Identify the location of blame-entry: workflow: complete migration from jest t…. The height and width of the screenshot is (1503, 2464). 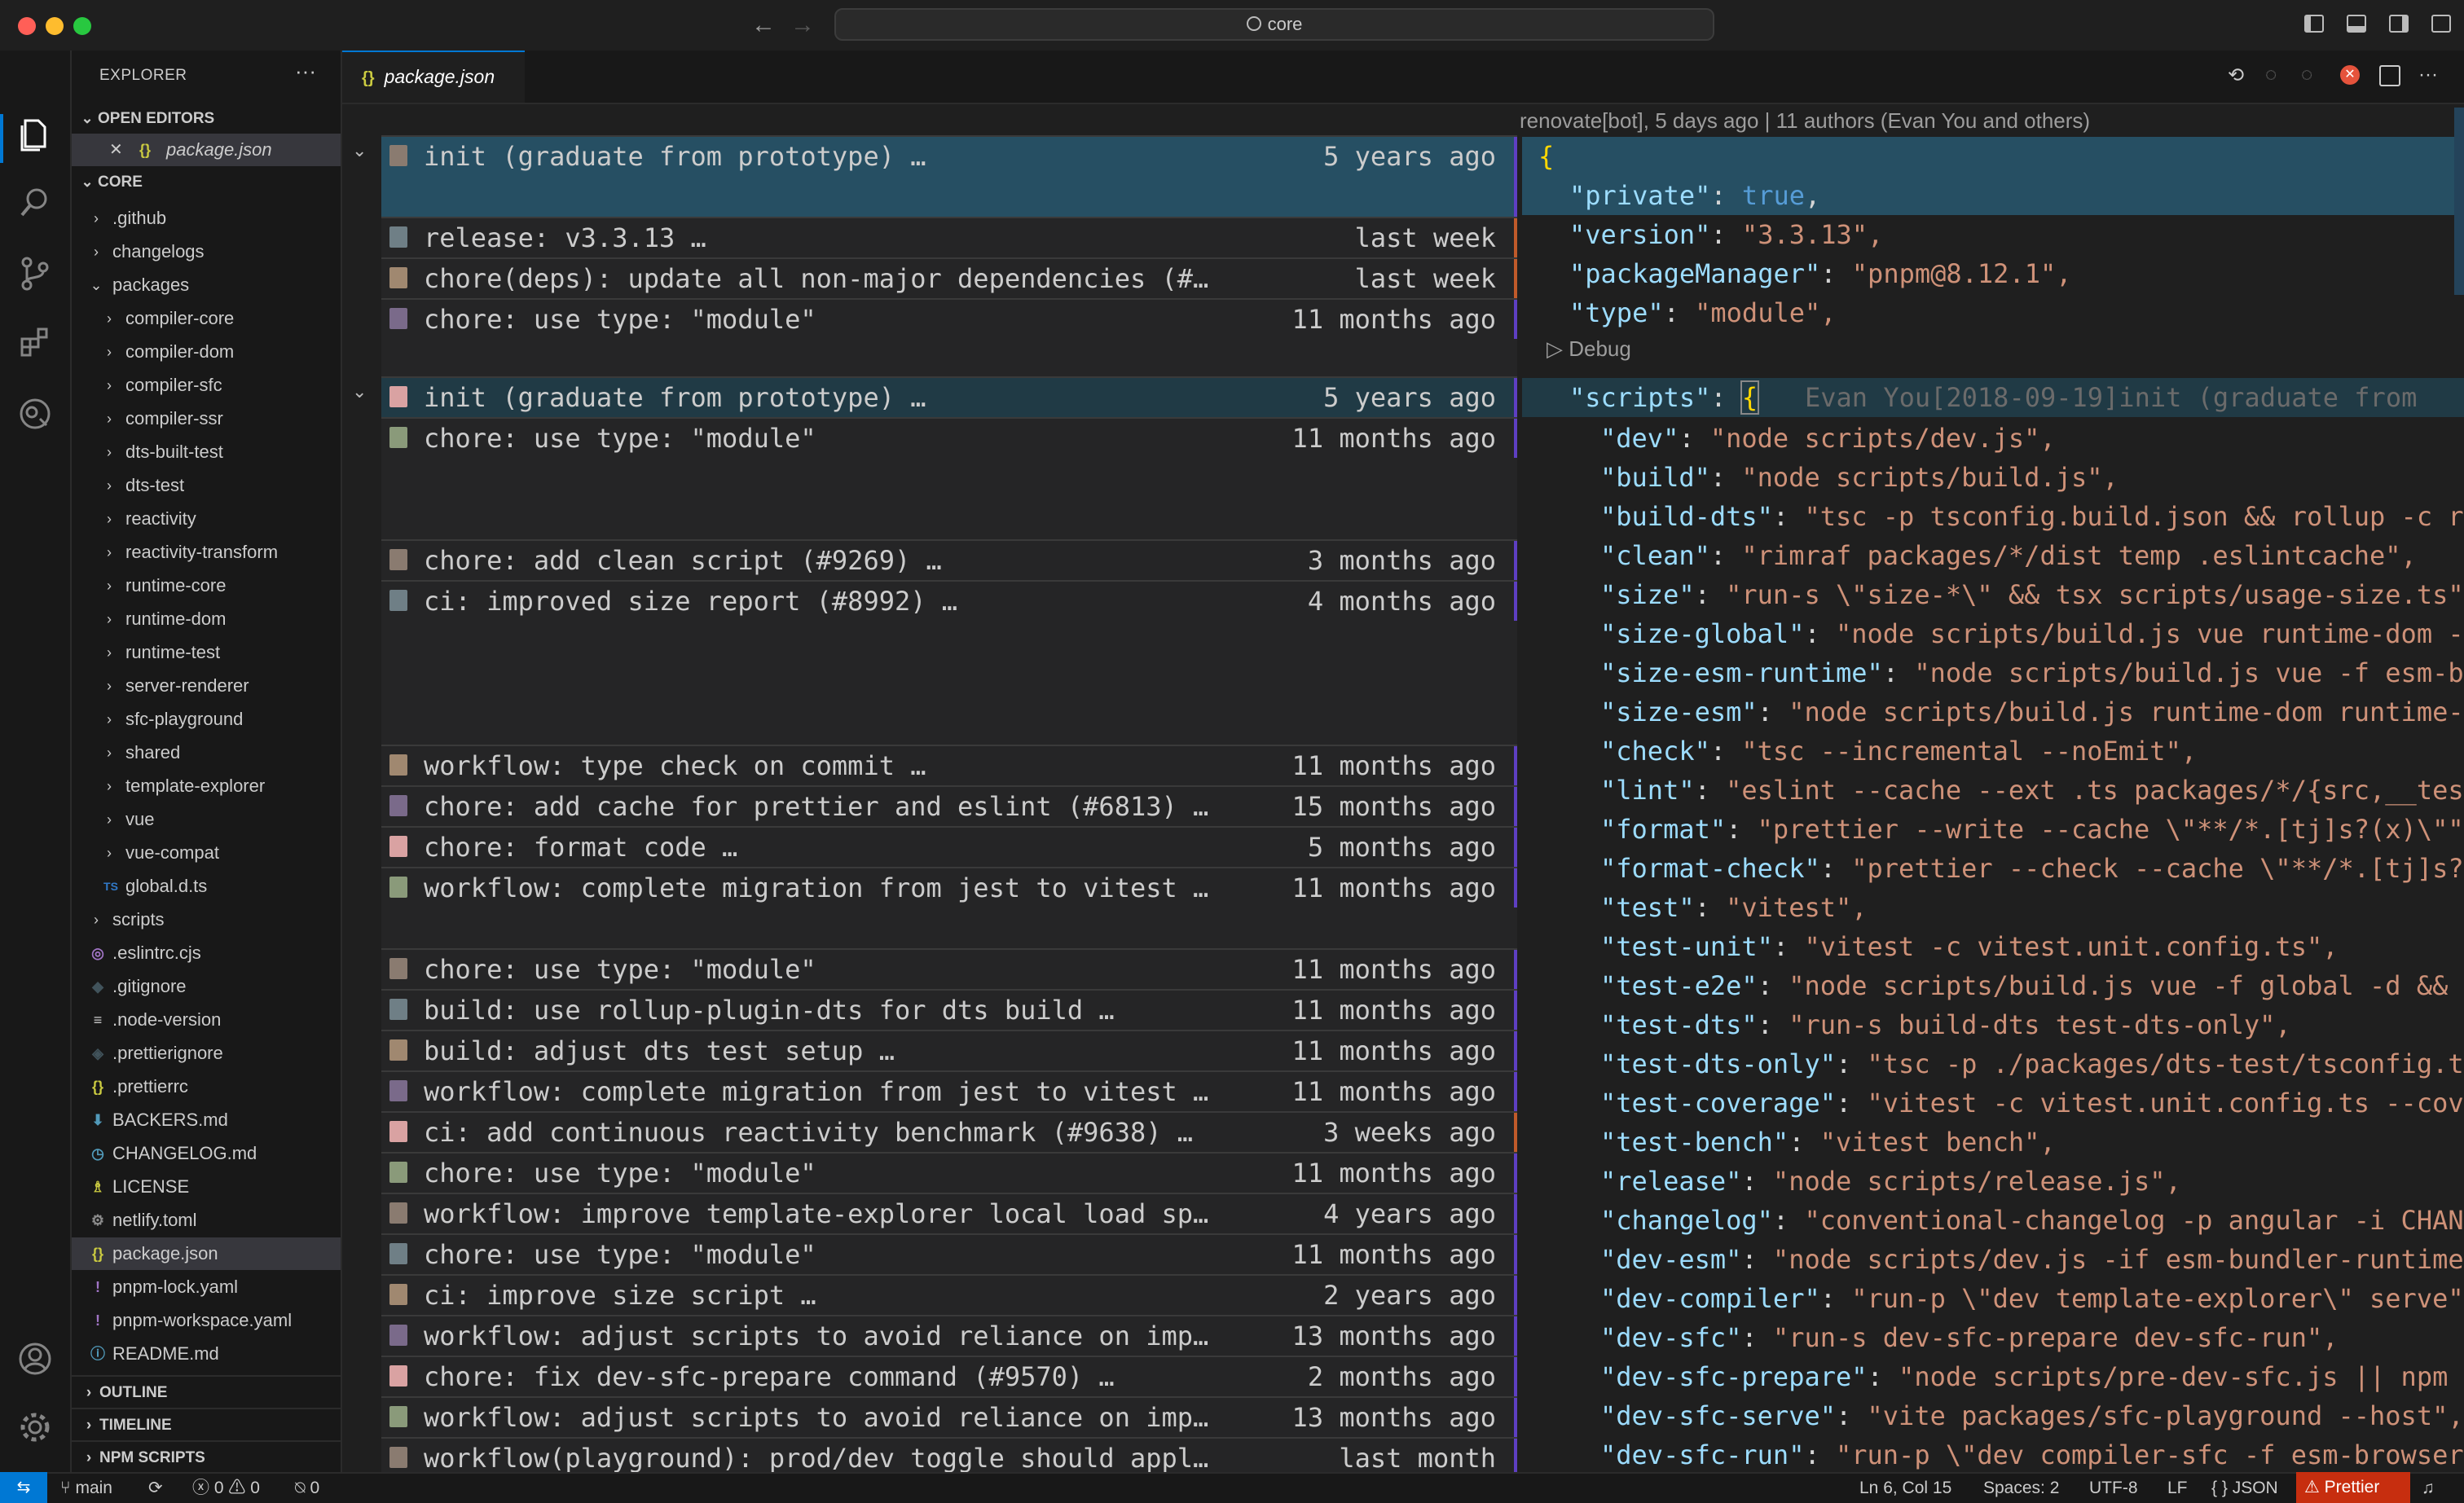
(949, 1091).